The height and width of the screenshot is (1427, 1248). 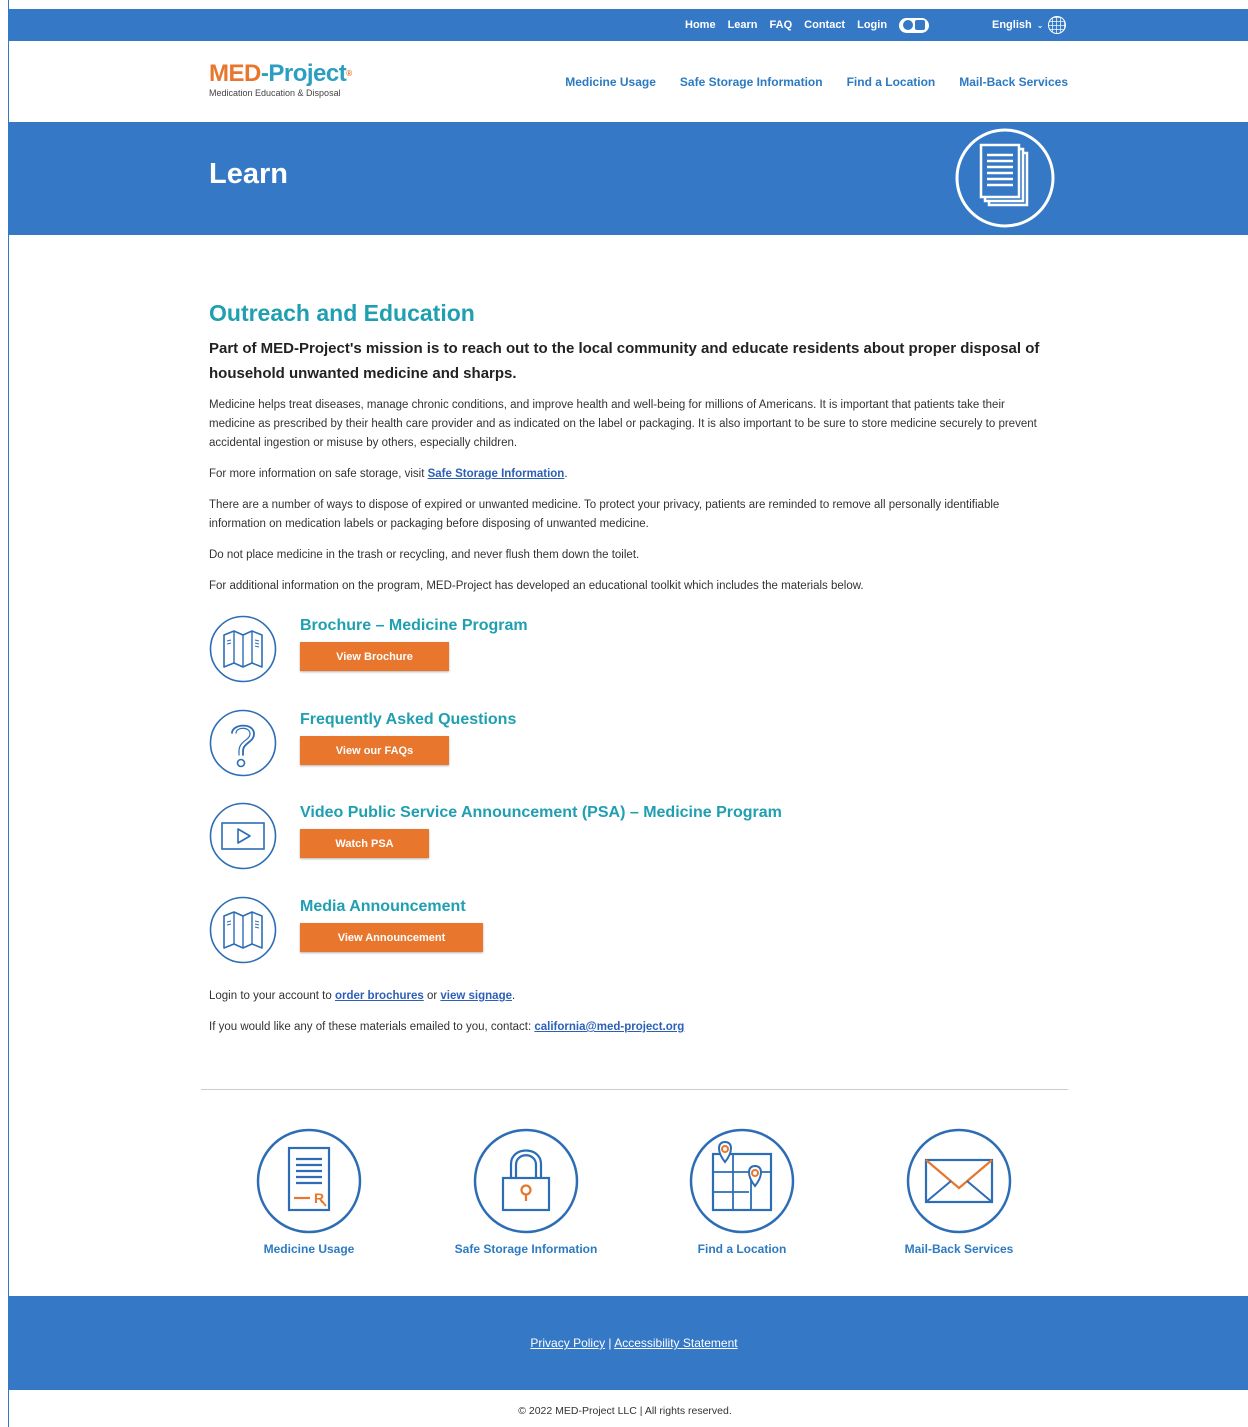 What do you see at coordinates (243, 743) in the screenshot?
I see `question-icon` at bounding box center [243, 743].